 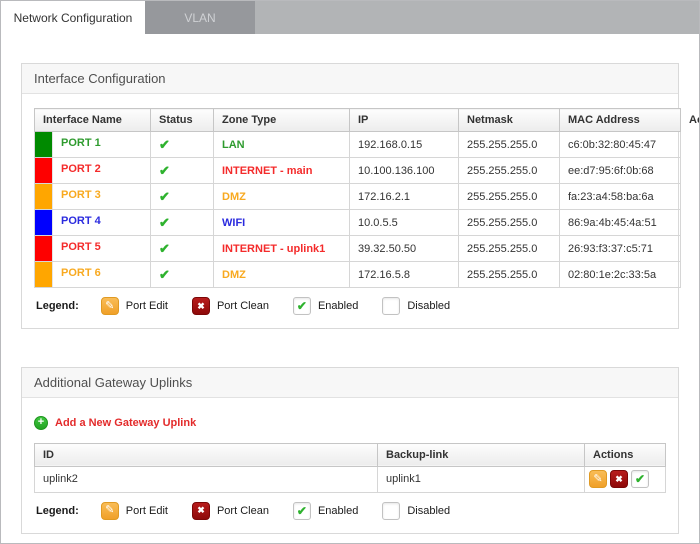 What do you see at coordinates (281, 144) in the screenshot?
I see `zone-type-cell: LAN` at bounding box center [281, 144].